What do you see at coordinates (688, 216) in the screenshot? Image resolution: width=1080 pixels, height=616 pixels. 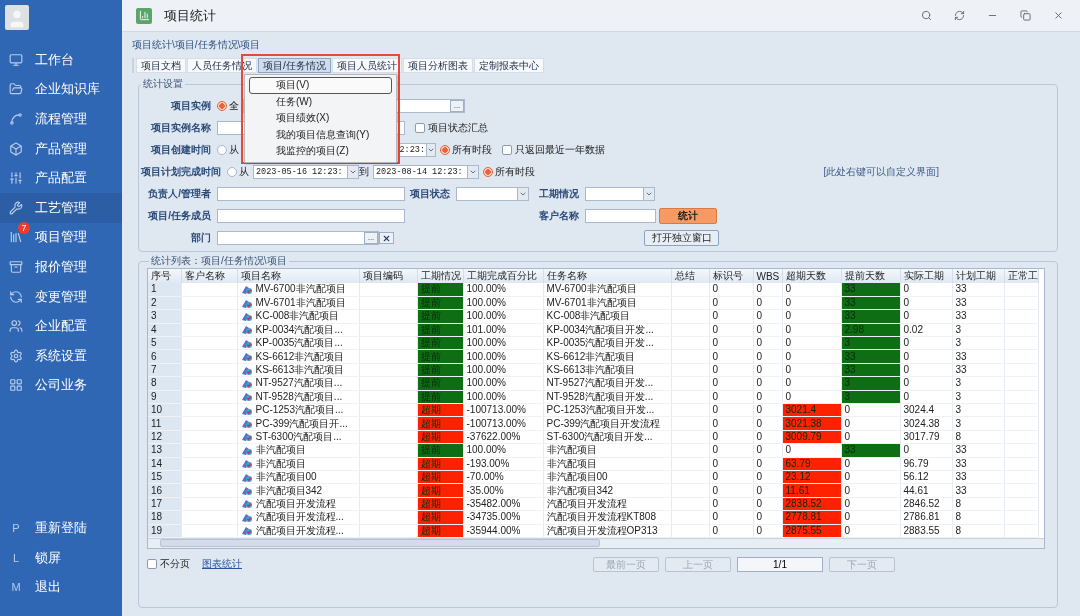 I see `statistics-button: 统计` at bounding box center [688, 216].